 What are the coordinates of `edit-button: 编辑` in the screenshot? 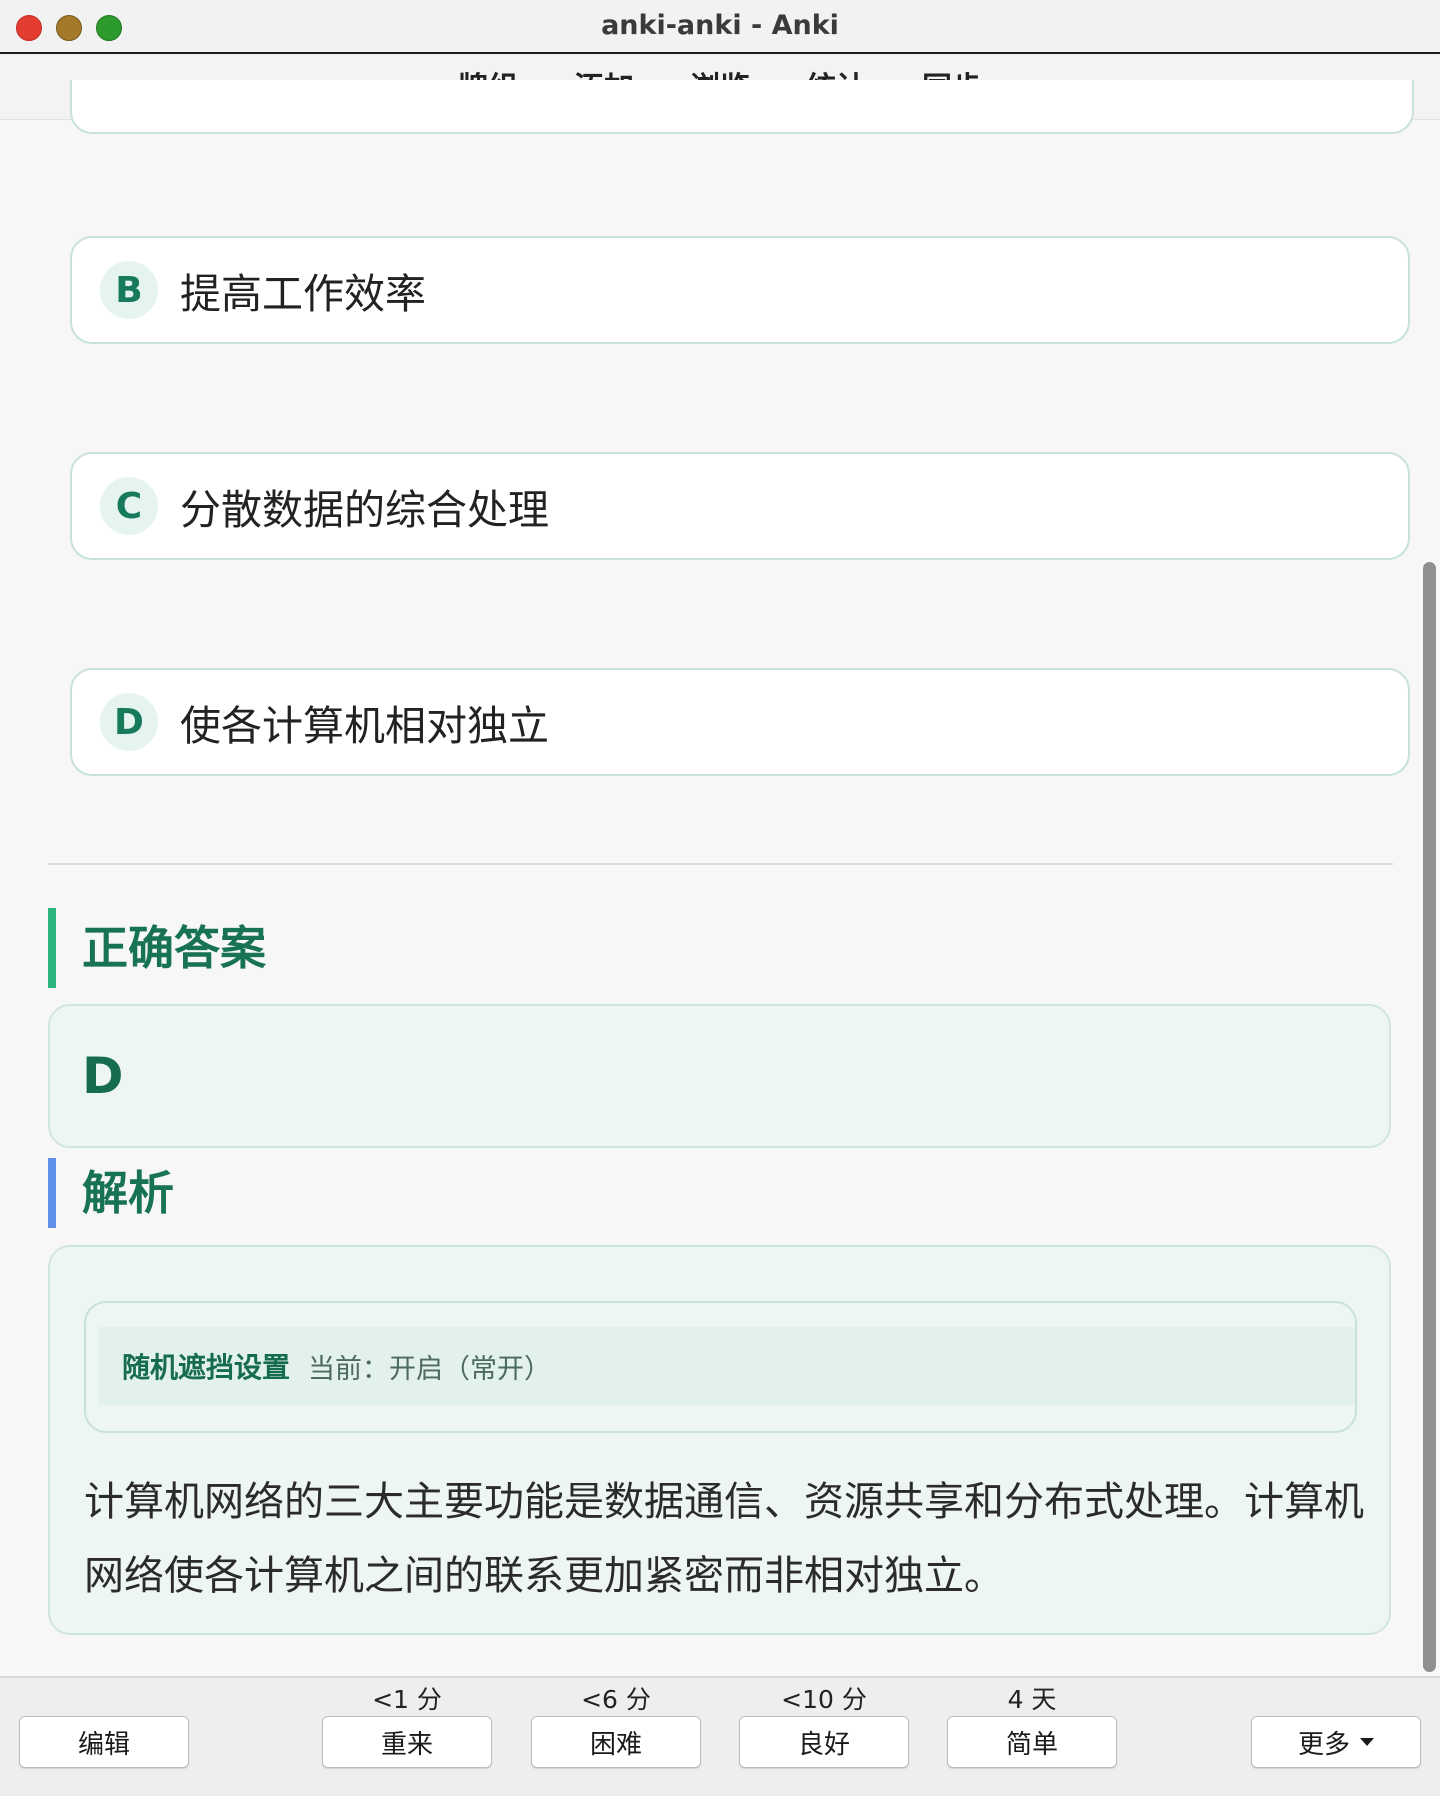 It's located at (104, 1742).